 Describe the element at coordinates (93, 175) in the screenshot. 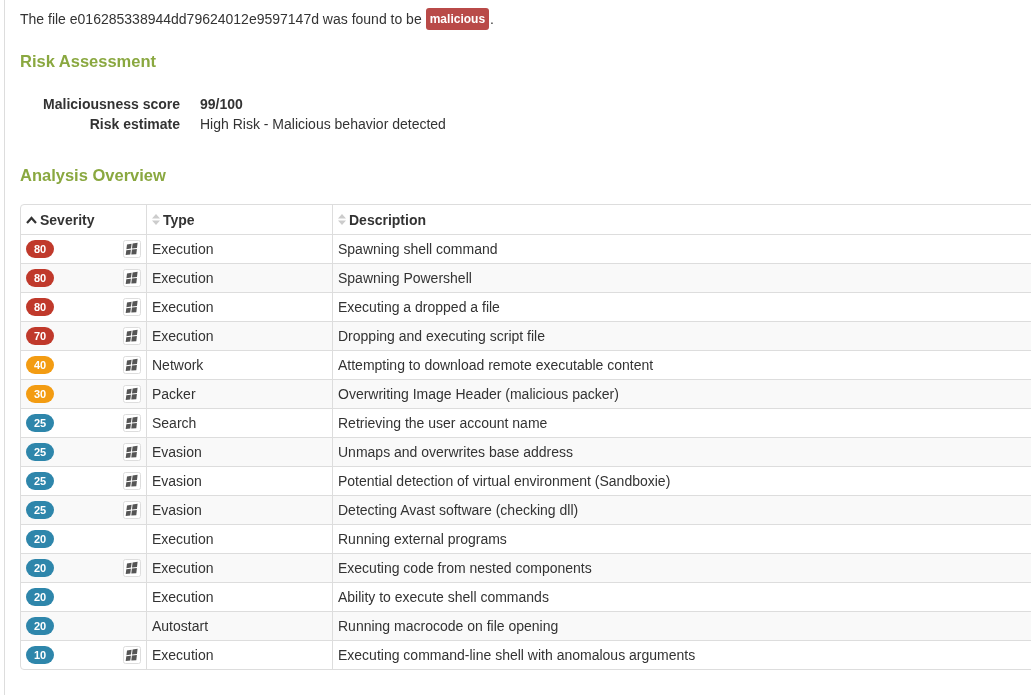

I see `section-heading: Analysis Overview` at that location.